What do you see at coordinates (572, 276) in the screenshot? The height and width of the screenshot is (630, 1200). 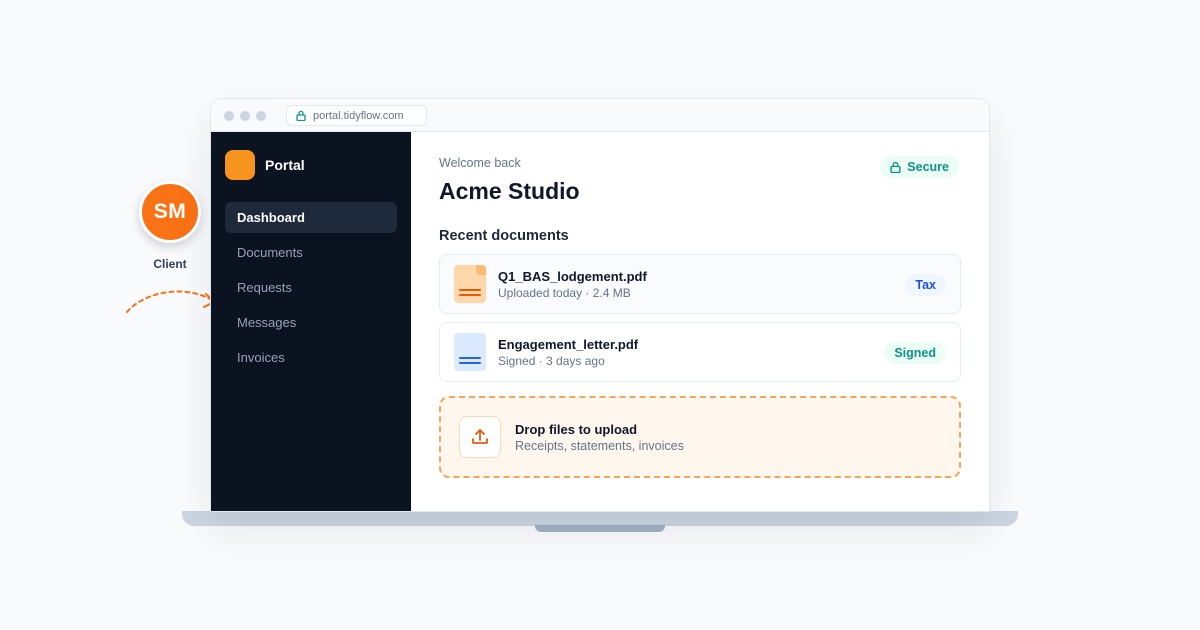 I see `document-name: Q1_BAS_lodgement.pdf` at bounding box center [572, 276].